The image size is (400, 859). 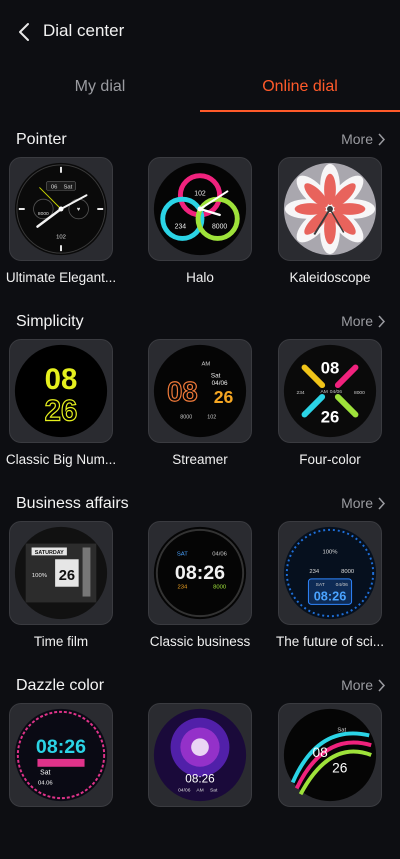 I want to click on dial-preview: SAT 04/06 08:26 234 8000, so click(x=200, y=573).